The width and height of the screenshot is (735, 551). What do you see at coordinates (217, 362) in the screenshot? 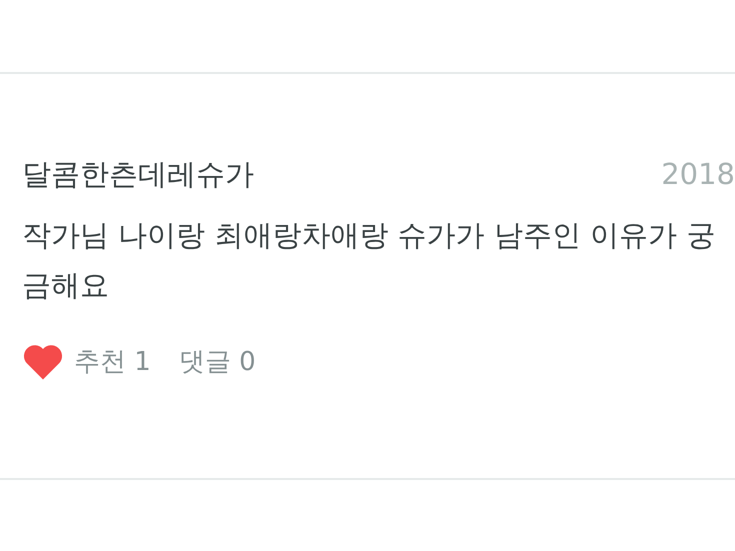
I see `replies-count: 댓글 0` at bounding box center [217, 362].